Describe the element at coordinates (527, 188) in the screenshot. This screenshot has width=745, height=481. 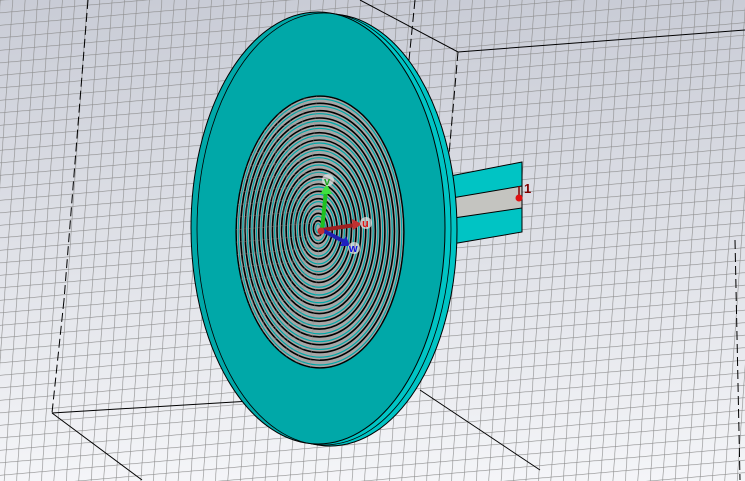
I see `port-label: 1` at that location.